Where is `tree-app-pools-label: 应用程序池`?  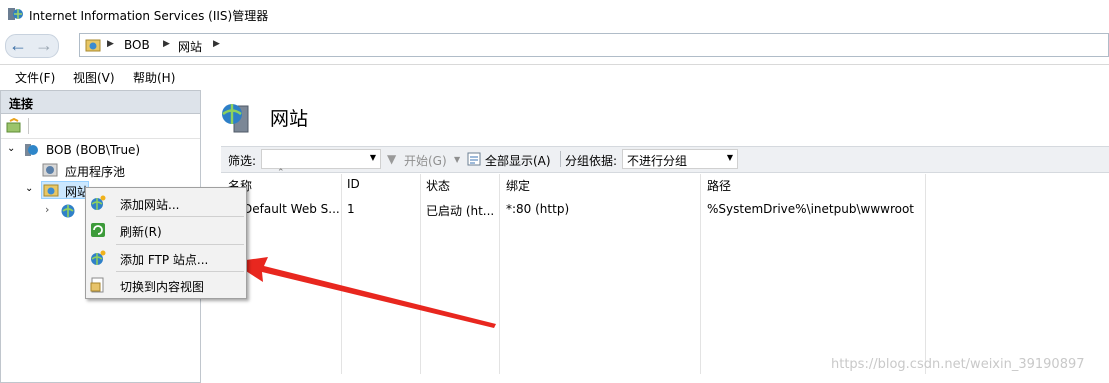
tree-app-pools-label: 应用程序池 is located at coordinates (95, 172).